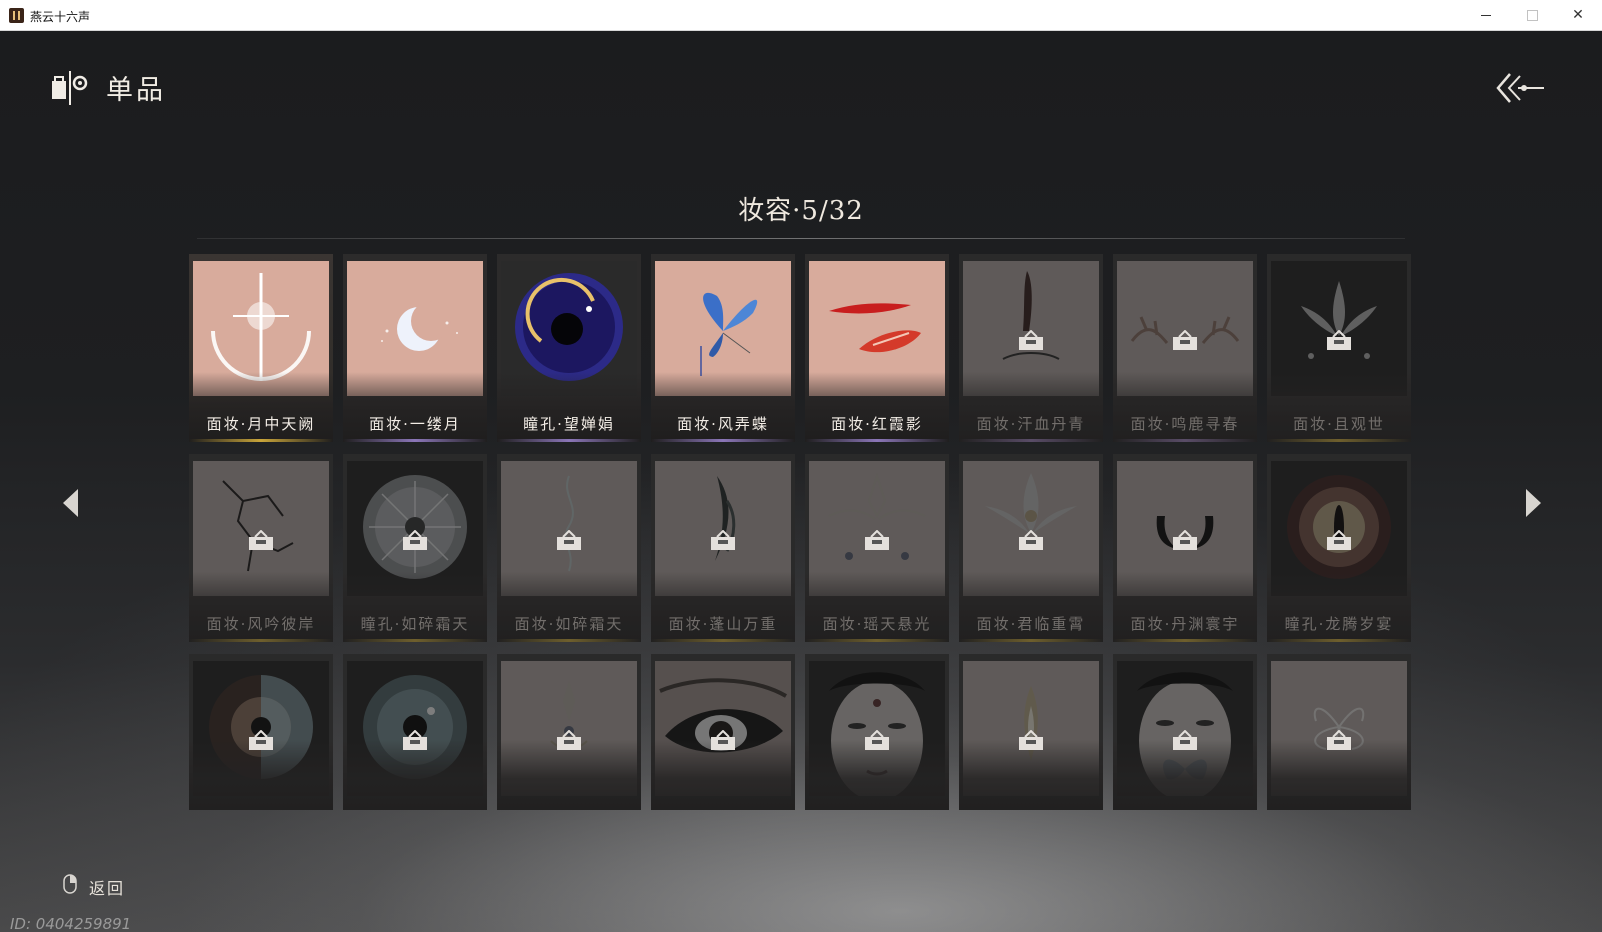 The width and height of the screenshot is (1602, 932). I want to click on triangle-right-icon, so click(1533, 503).